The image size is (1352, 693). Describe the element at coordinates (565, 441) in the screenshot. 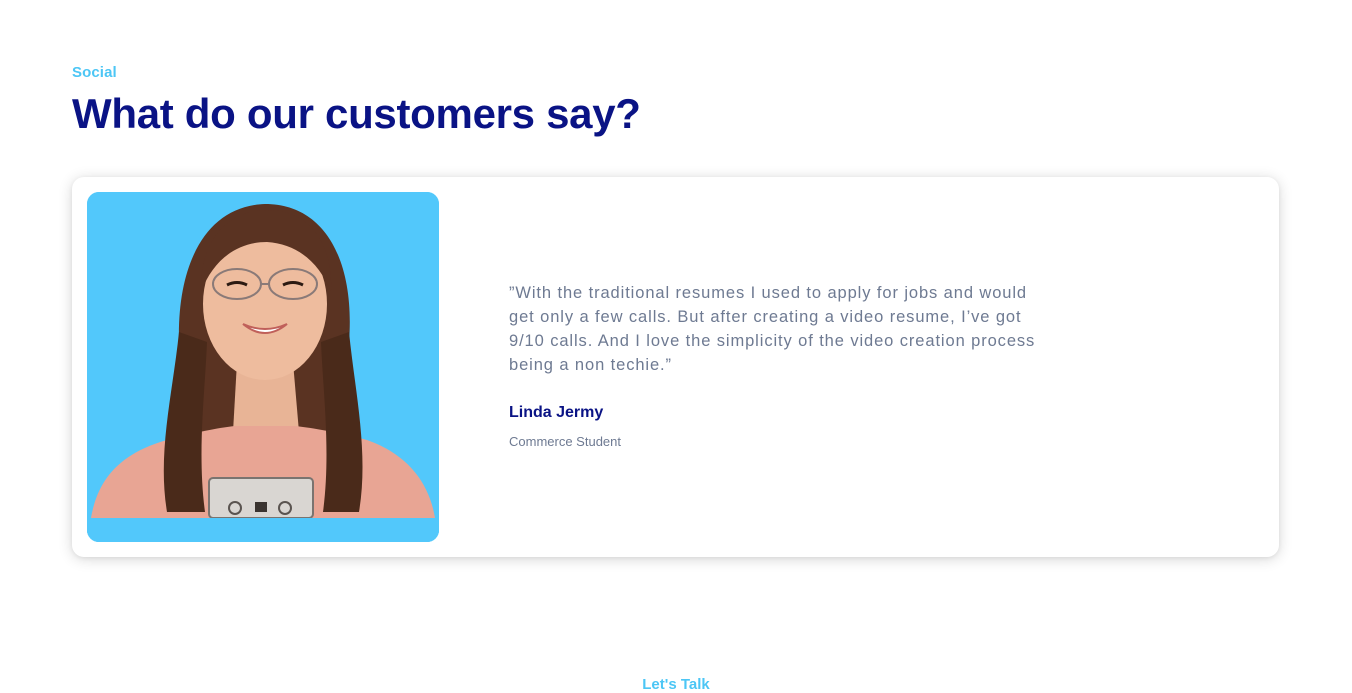

I see `testimonial-author-role: Commerce Student` at that location.